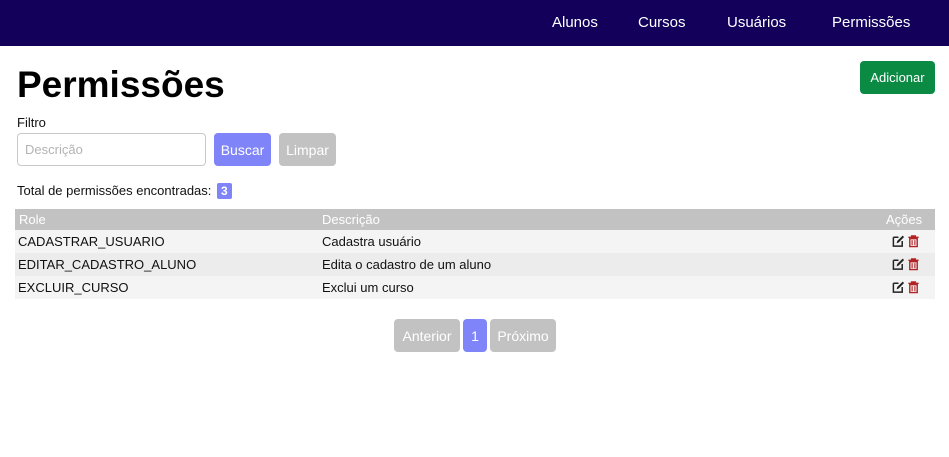 The image size is (949, 457). I want to click on search-button: Buscar, so click(242, 149).